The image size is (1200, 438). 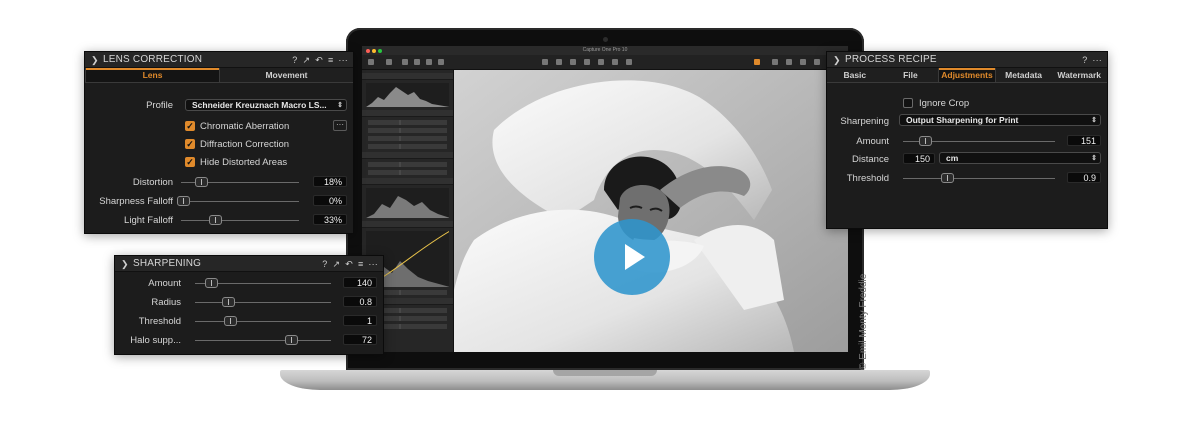 I want to click on app-toolbar, so click(x=605, y=62).